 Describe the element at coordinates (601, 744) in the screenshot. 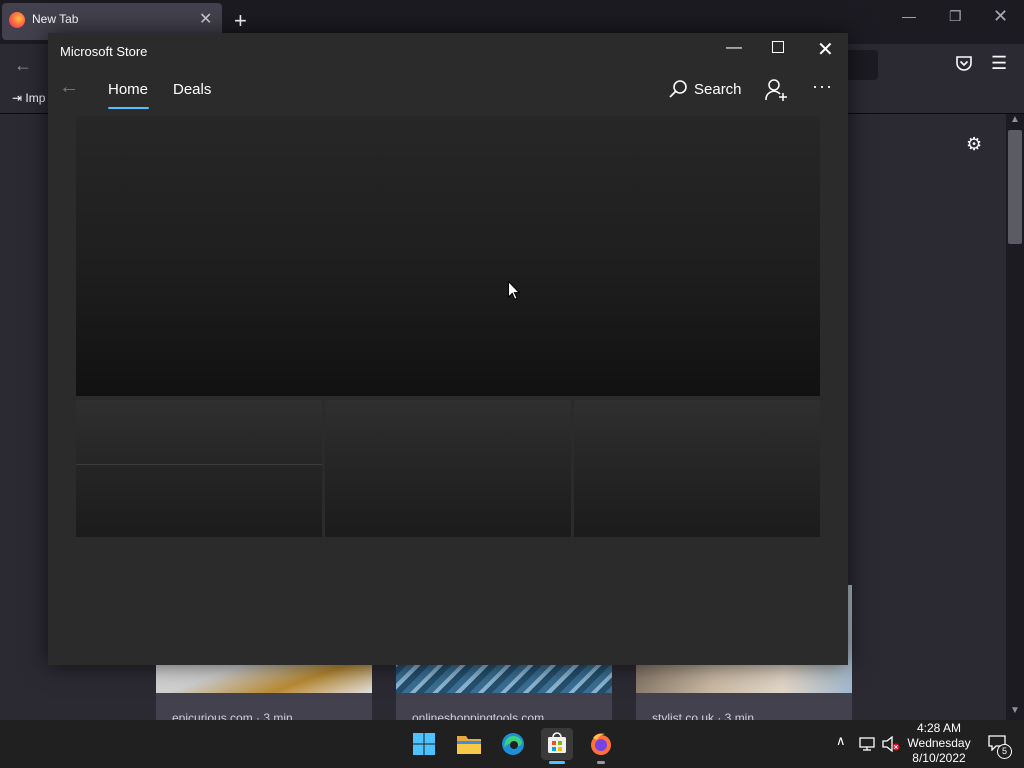

I see `firefox-icon` at that location.